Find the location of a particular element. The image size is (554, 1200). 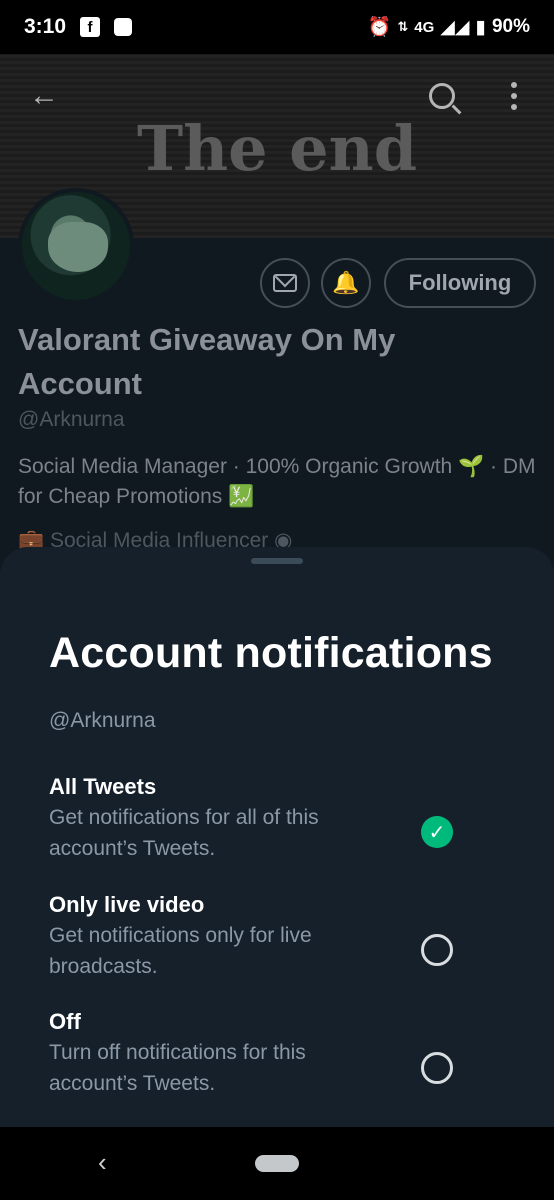

profile-display-name: Valorant Giveaway On My Account is located at coordinates (207, 361).